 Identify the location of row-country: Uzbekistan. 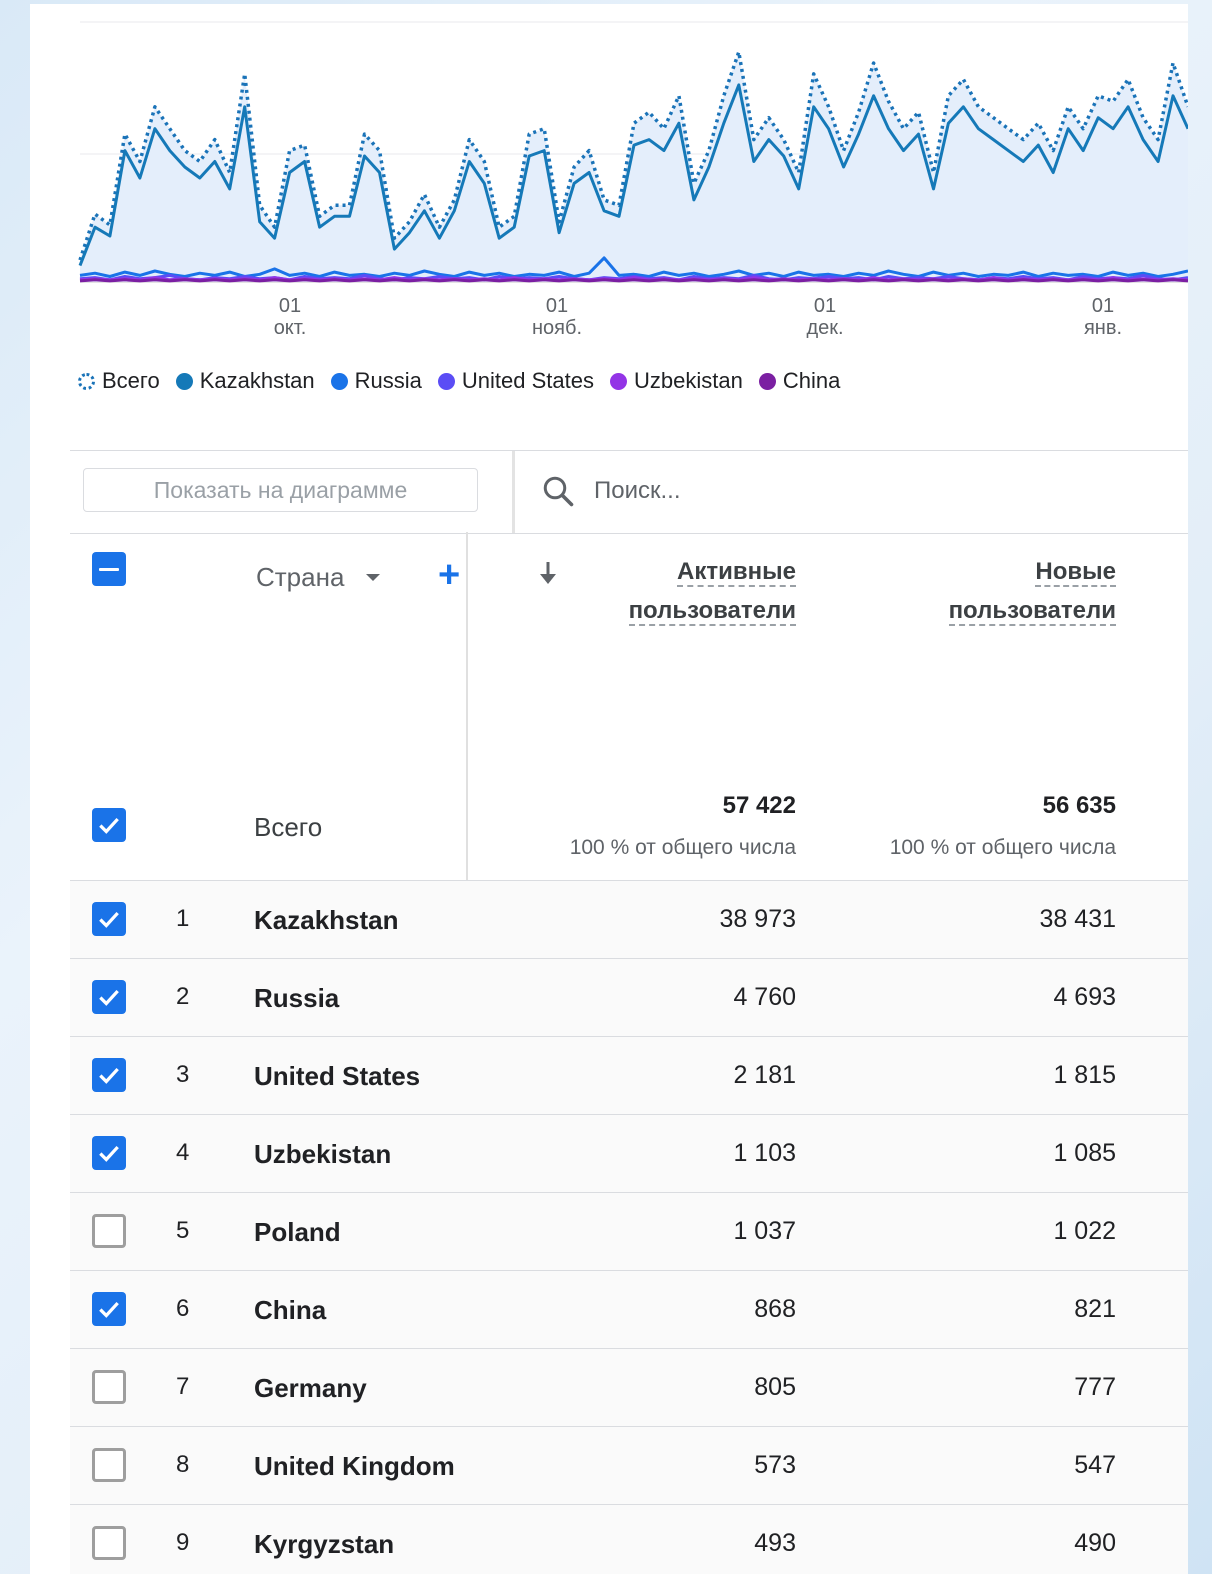
(323, 1154).